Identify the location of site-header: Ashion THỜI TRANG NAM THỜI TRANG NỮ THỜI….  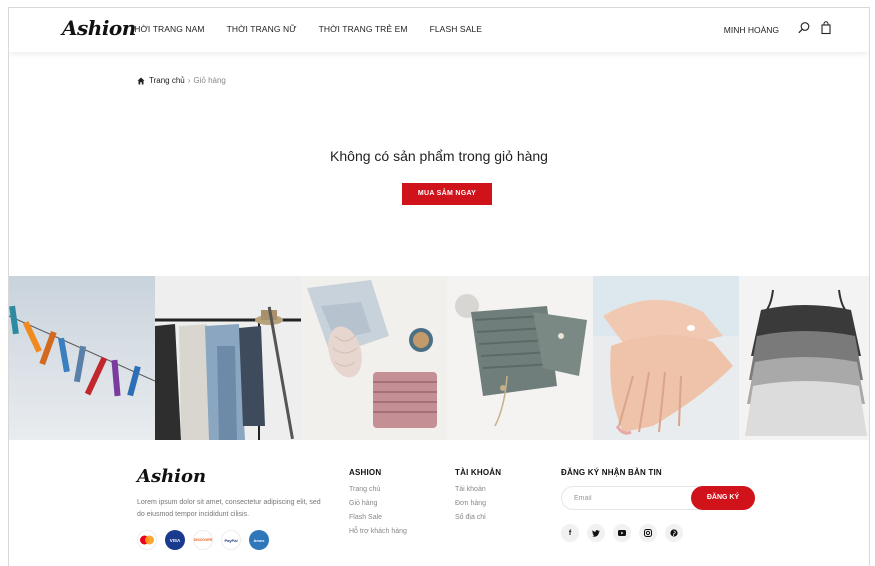
(439, 30).